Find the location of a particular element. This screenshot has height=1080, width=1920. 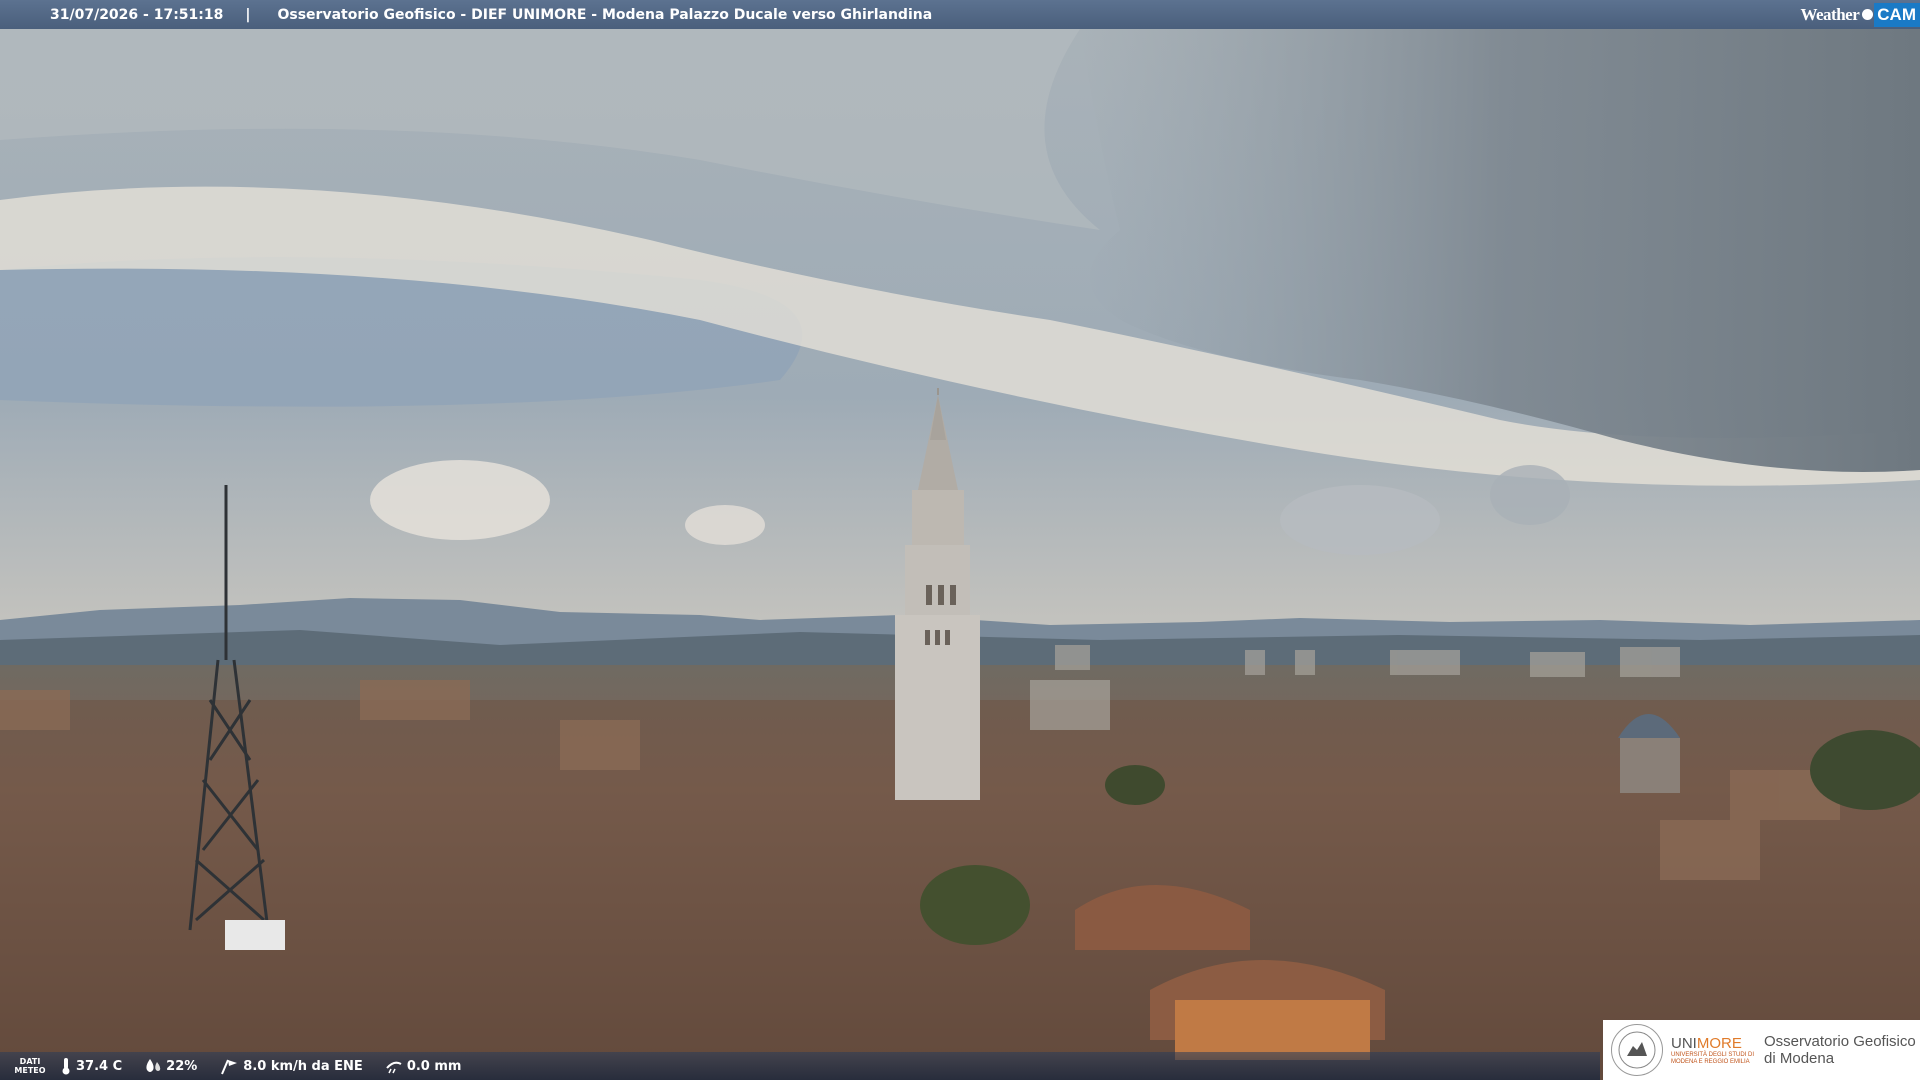

uni-subtitle-2: MODENA E REGGIO EMILIA is located at coordinates (1710, 1061).